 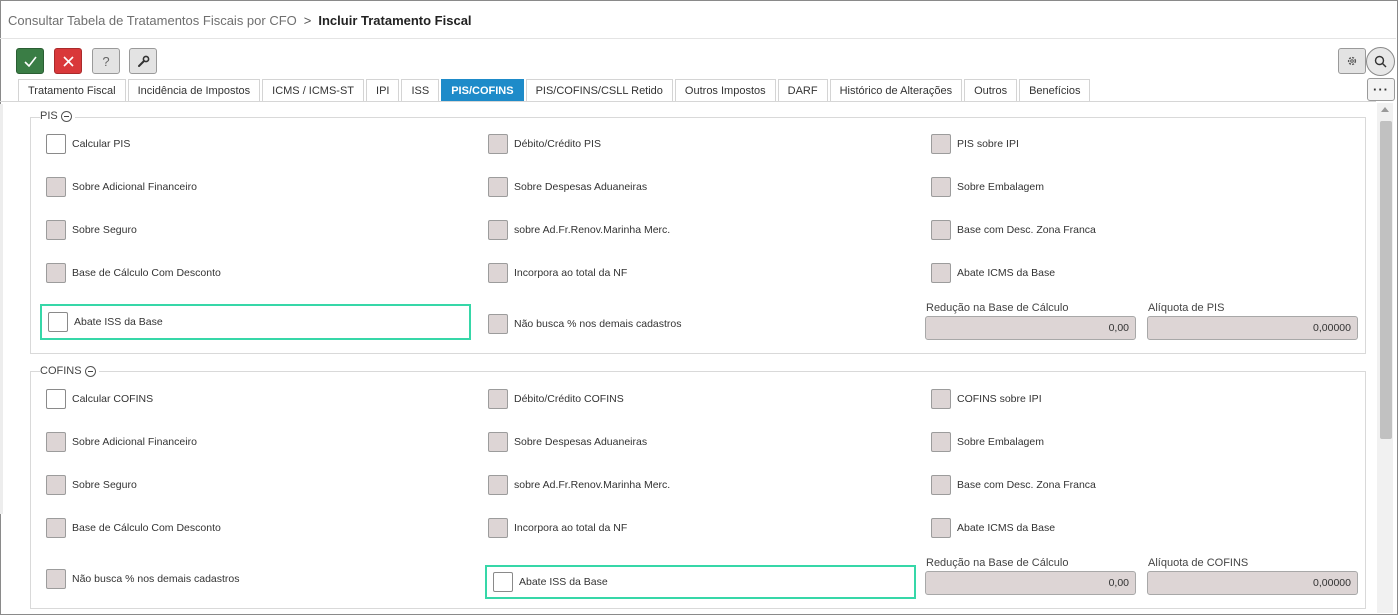 What do you see at coordinates (571, 528) in the screenshot?
I see `checkbox-label: Incorpora ao total da NF` at bounding box center [571, 528].